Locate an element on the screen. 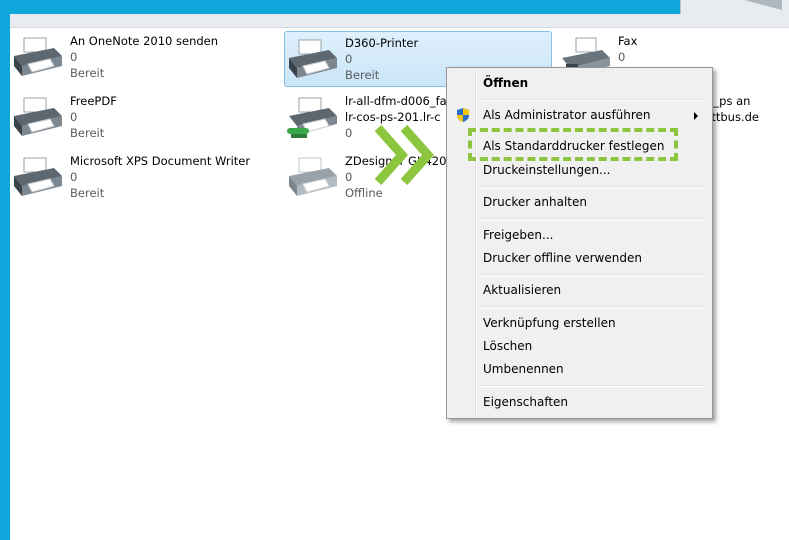 The width and height of the screenshot is (789, 540). top-bar is located at coordinates (394, 7).